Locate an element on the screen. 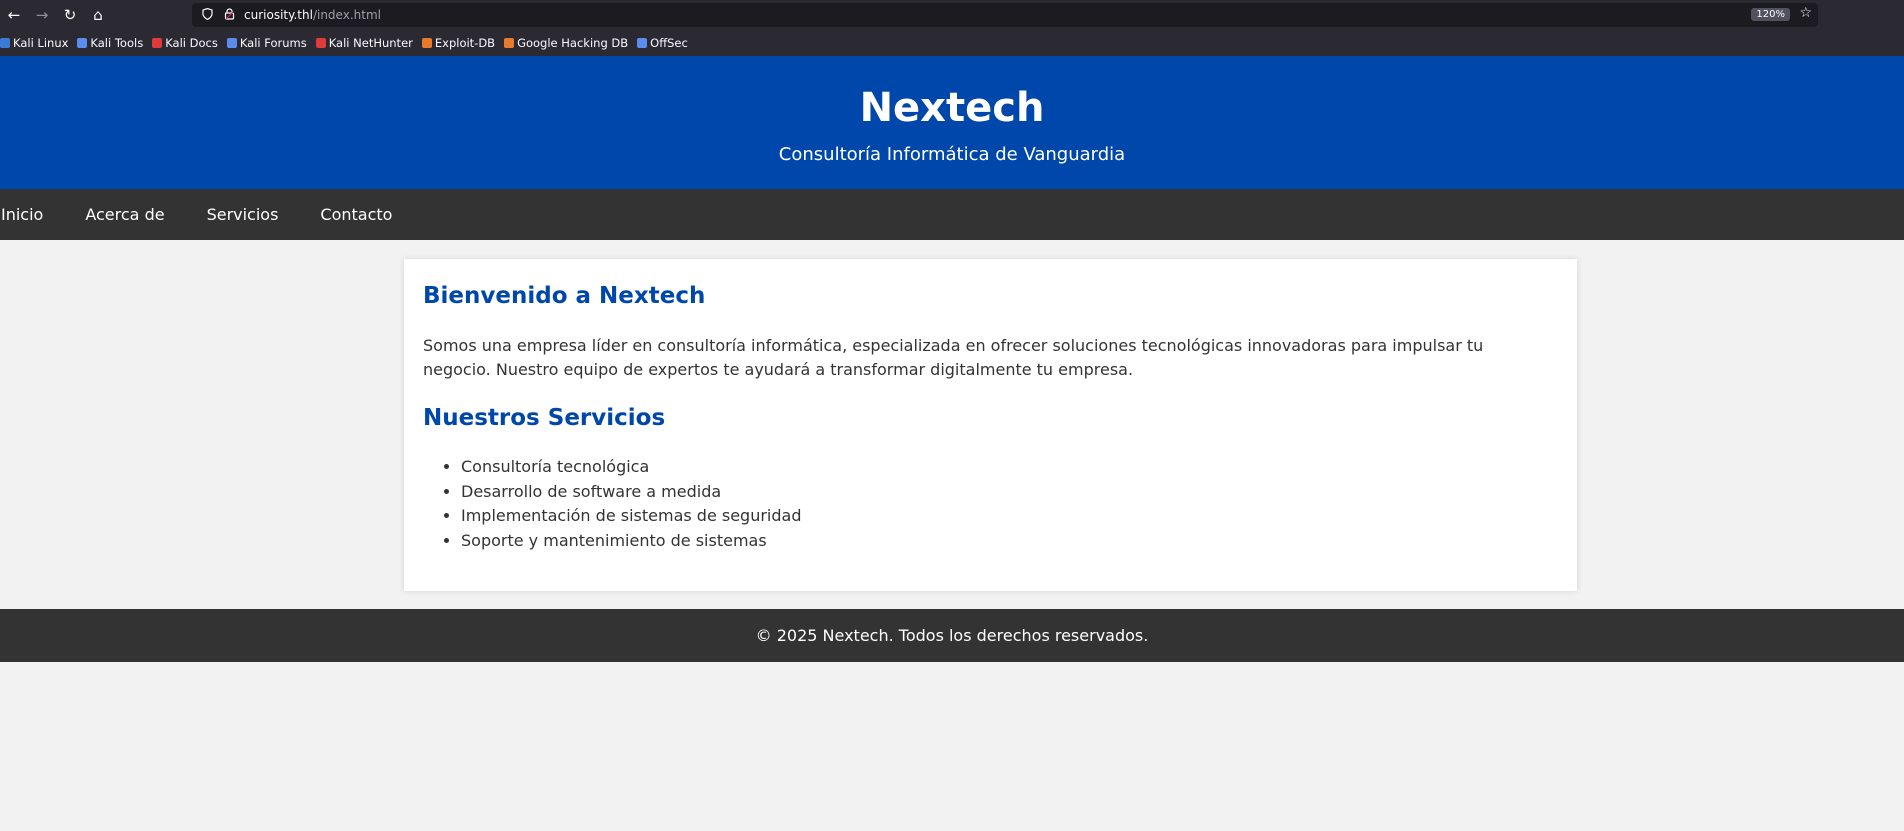 Image resolution: width=1904 pixels, height=831 pixels. bookmark-item: Kali Linux is located at coordinates (34, 43).